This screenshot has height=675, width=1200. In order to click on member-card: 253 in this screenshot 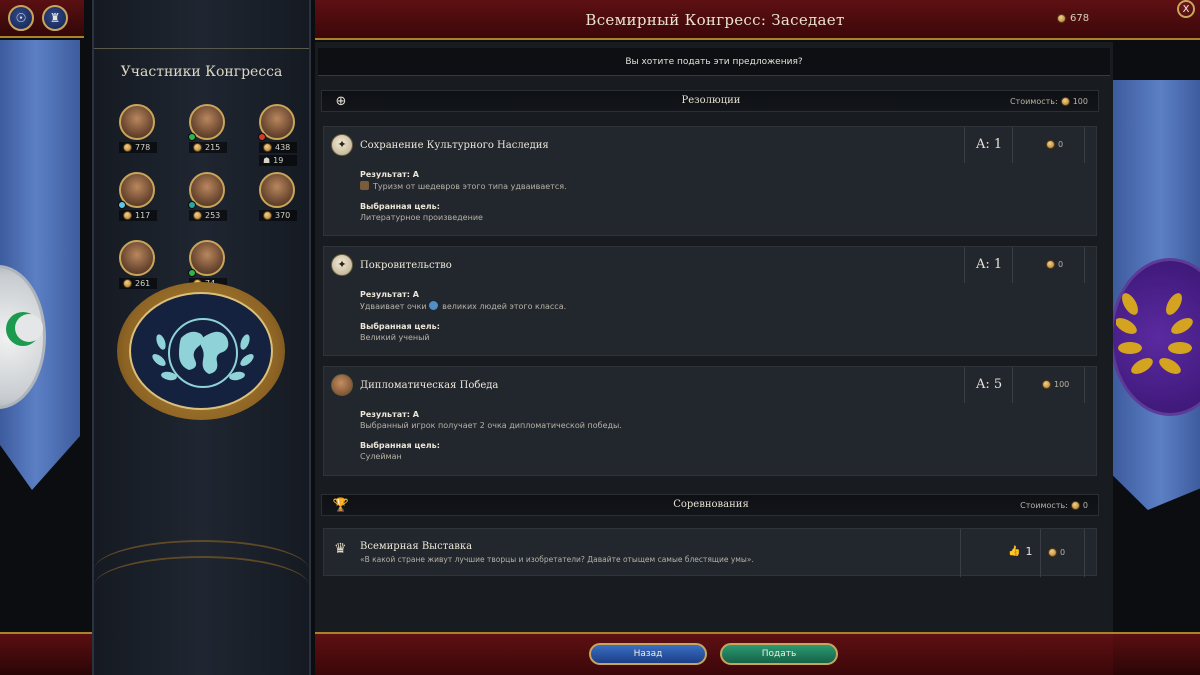, I will do `click(207, 196)`.